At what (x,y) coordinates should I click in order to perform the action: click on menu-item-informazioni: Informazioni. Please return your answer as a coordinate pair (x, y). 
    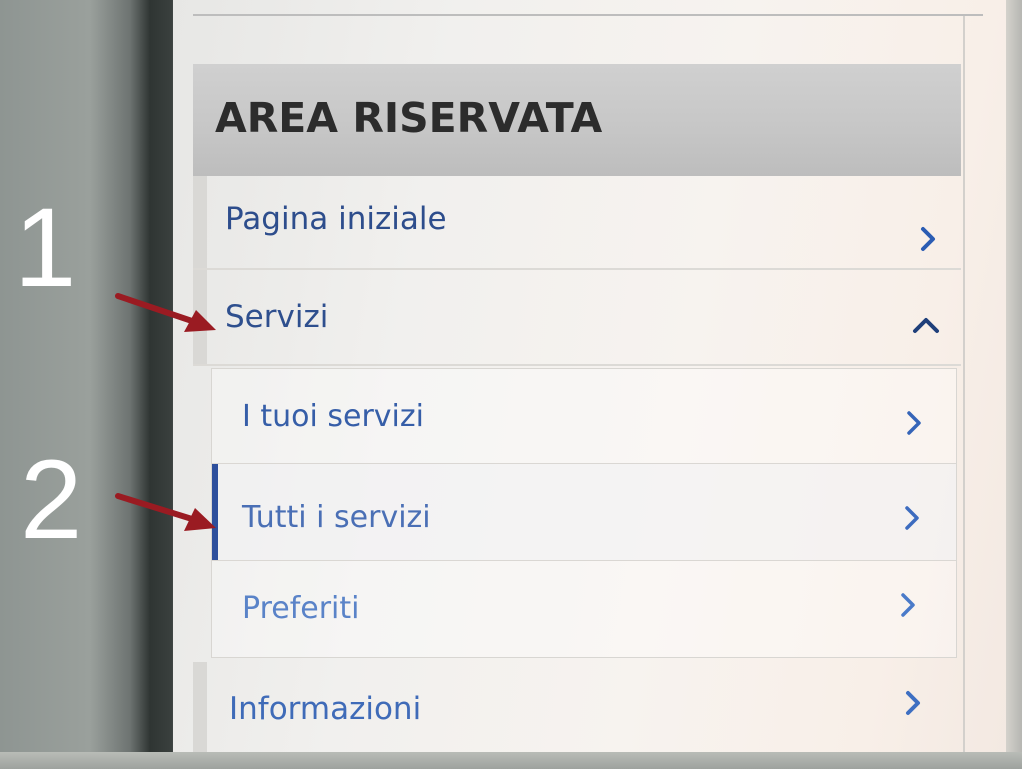
    Looking at the image, I should click on (577, 707).